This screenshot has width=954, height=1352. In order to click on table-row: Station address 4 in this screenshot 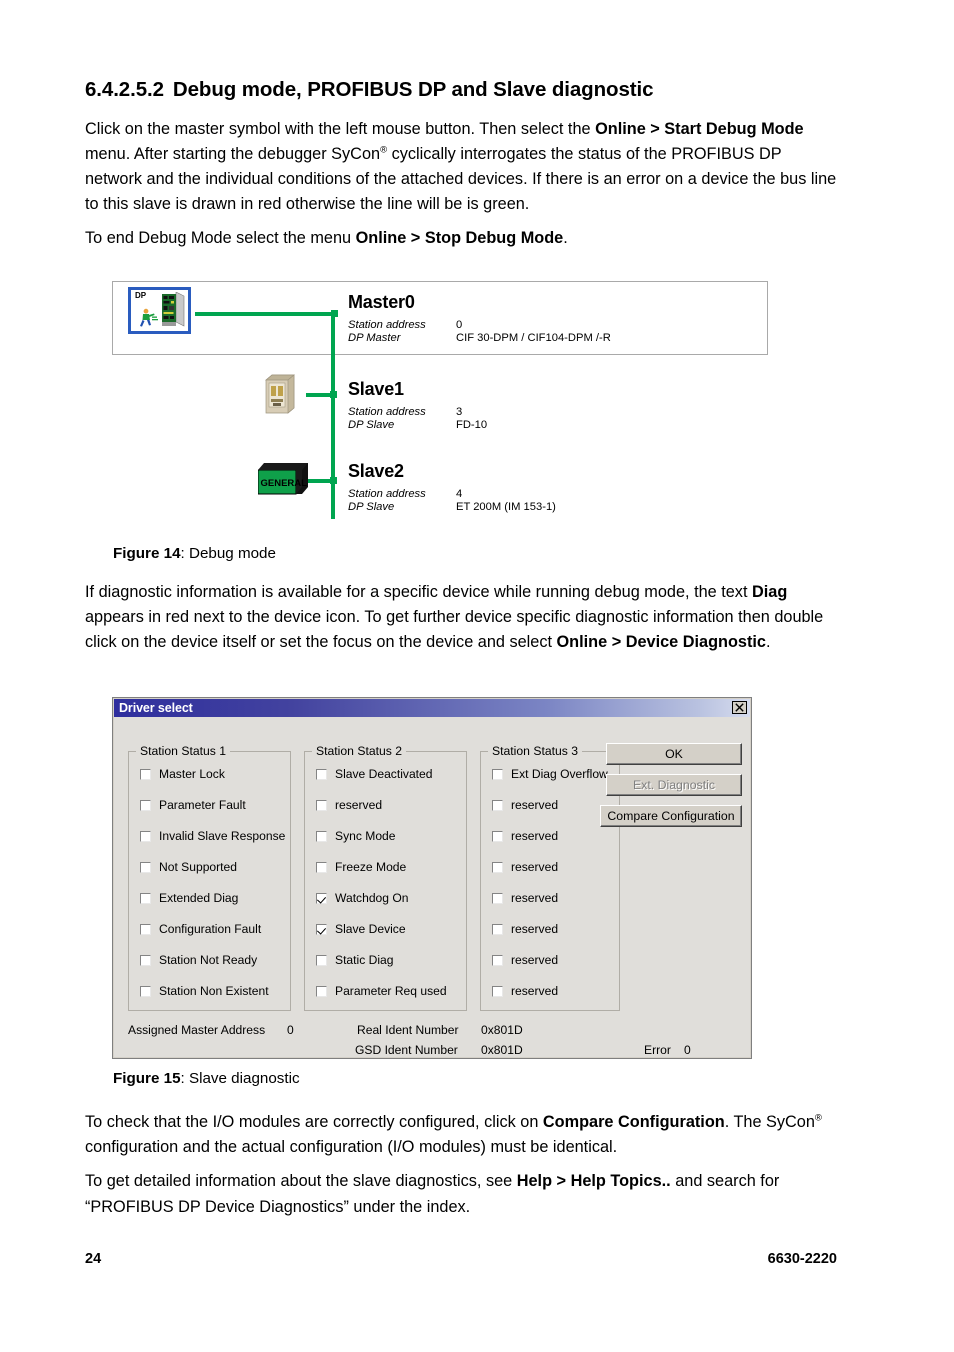, I will do `click(452, 494)`.